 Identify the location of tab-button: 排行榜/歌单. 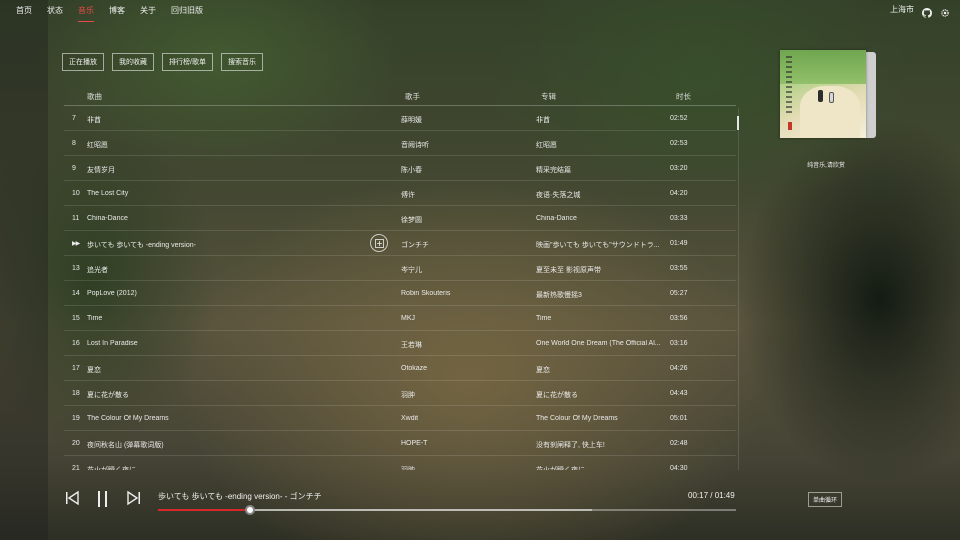
(187, 62).